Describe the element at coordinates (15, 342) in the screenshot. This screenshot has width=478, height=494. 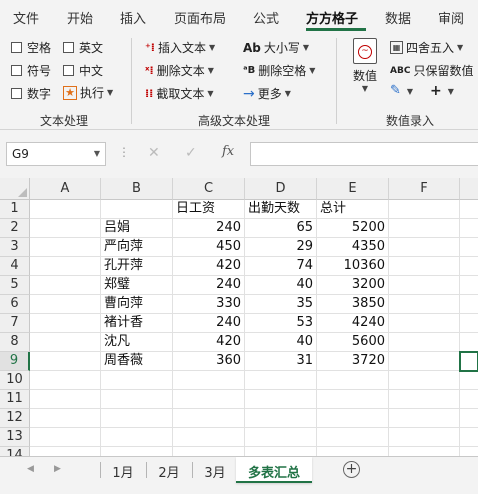
I see `row-header: 8` at that location.